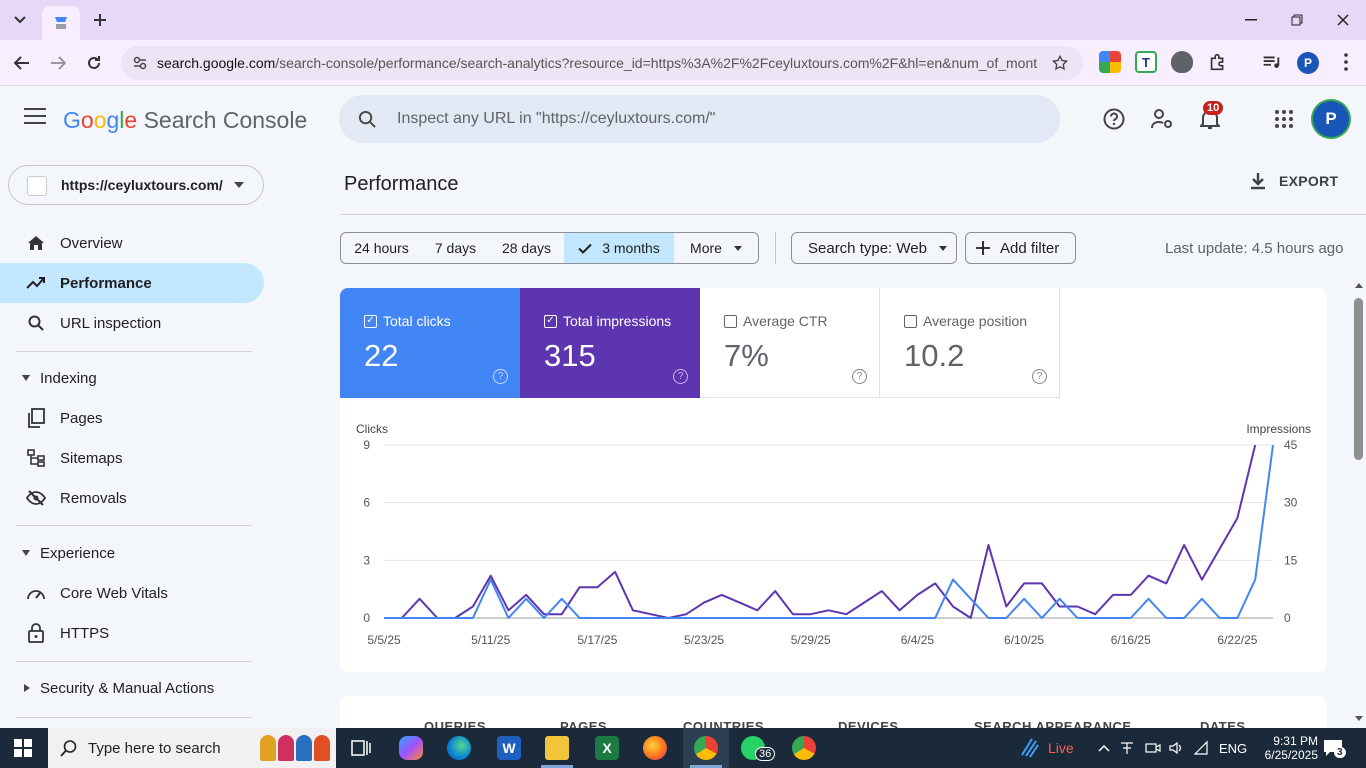 Image resolution: width=1366 pixels, height=768 pixels. I want to click on forward-arrow-icon, so click(58, 63).